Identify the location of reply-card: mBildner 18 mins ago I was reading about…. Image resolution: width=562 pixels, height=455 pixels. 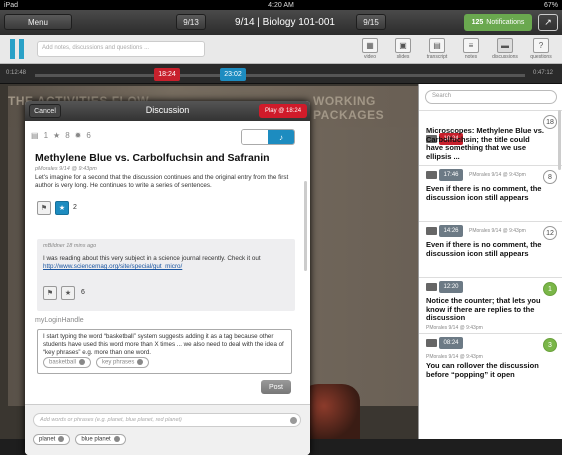
(166, 275).